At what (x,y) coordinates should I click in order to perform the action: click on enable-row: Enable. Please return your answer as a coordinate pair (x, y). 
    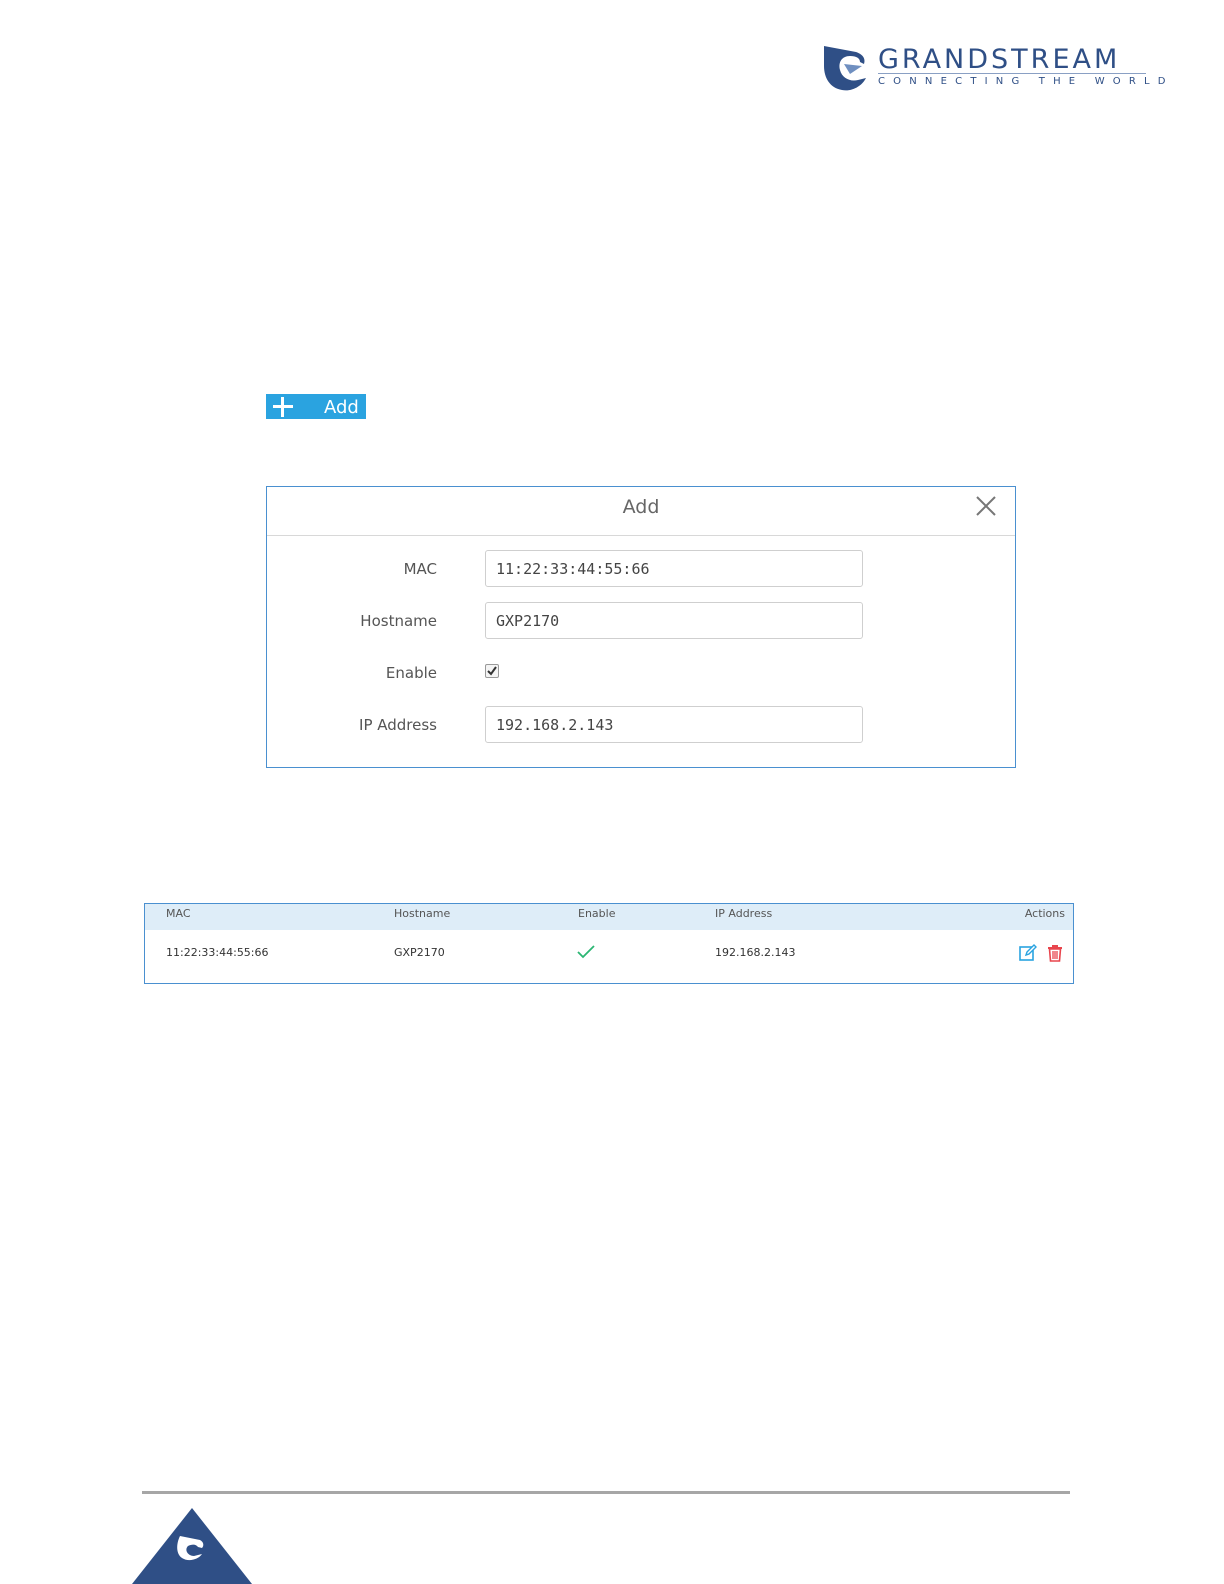
    Looking at the image, I should click on (641, 673).